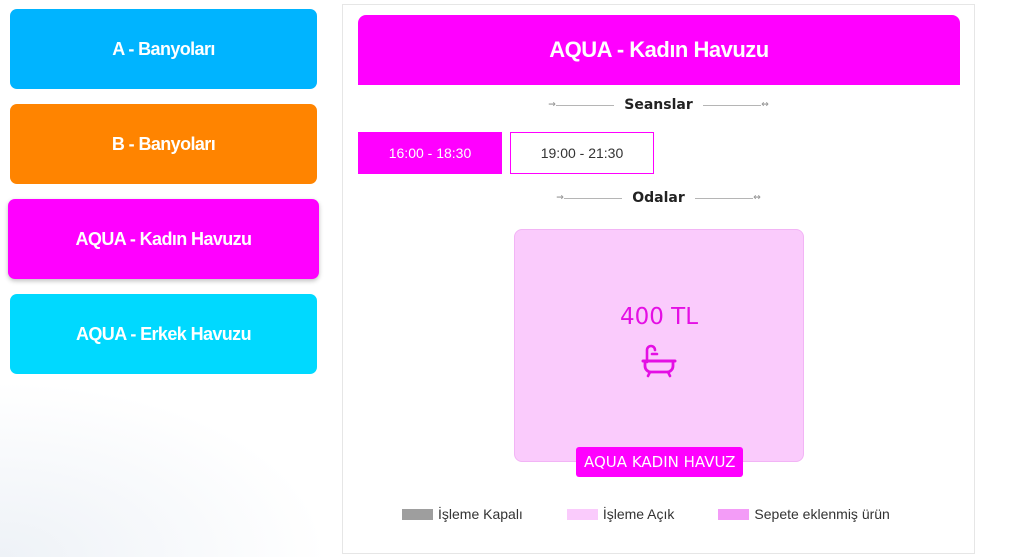 This screenshot has height=557, width=1014. I want to click on sidebar-item-aqua-erkek-havuzu: AQUA - Erkek Havuzu, so click(163, 334).